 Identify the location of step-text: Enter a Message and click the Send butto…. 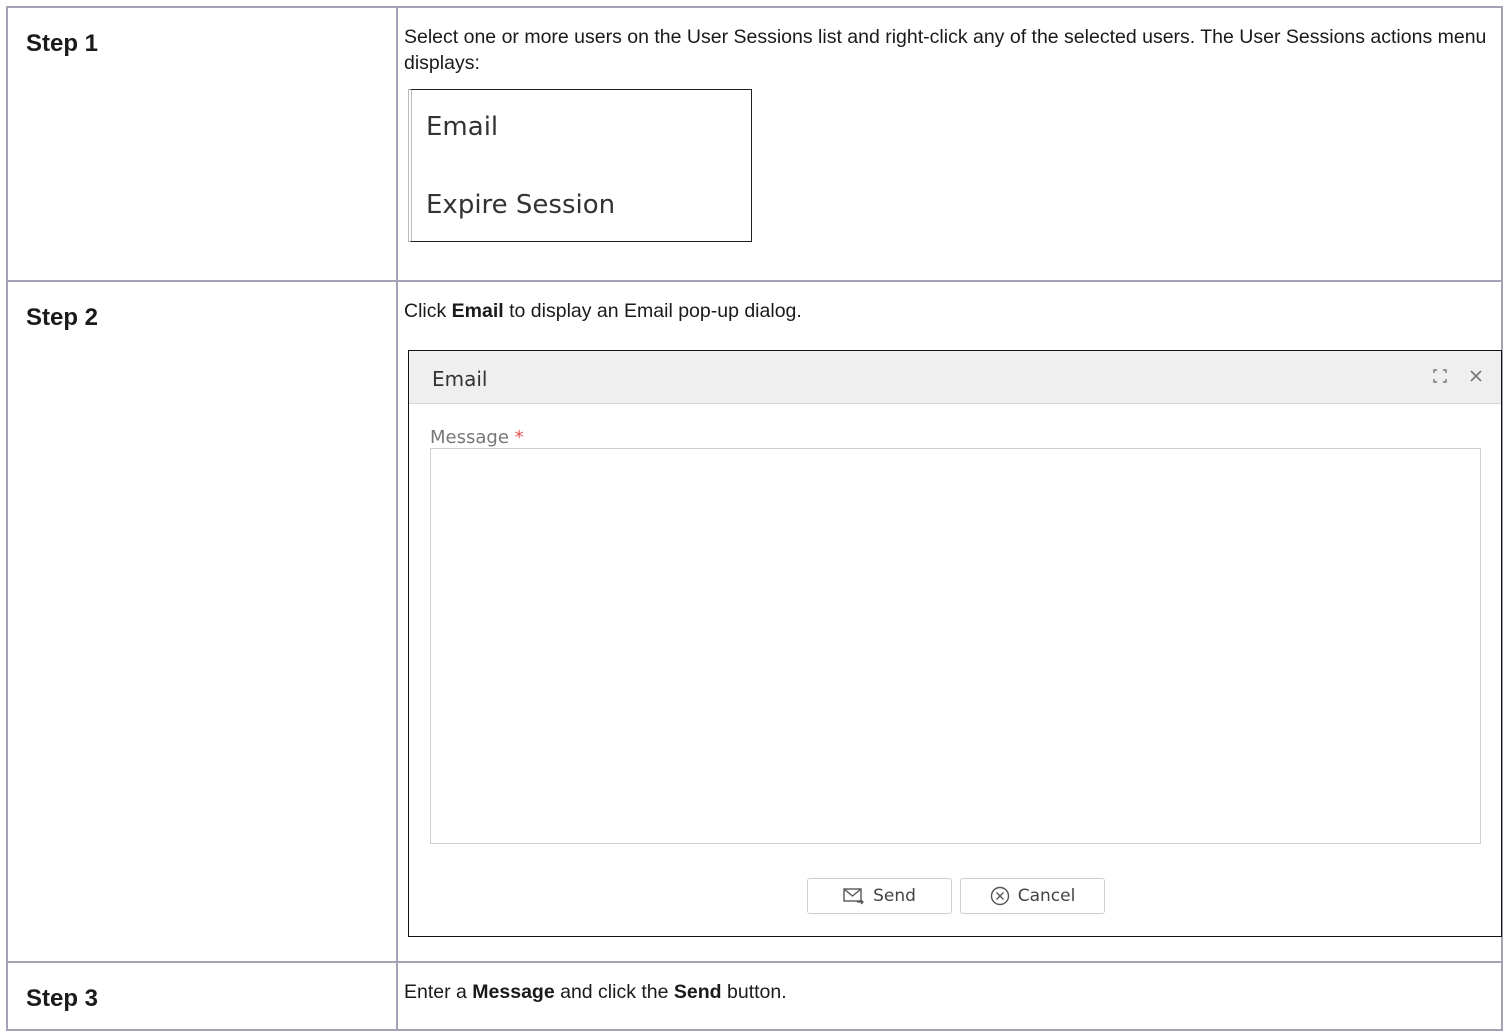
(947, 992).